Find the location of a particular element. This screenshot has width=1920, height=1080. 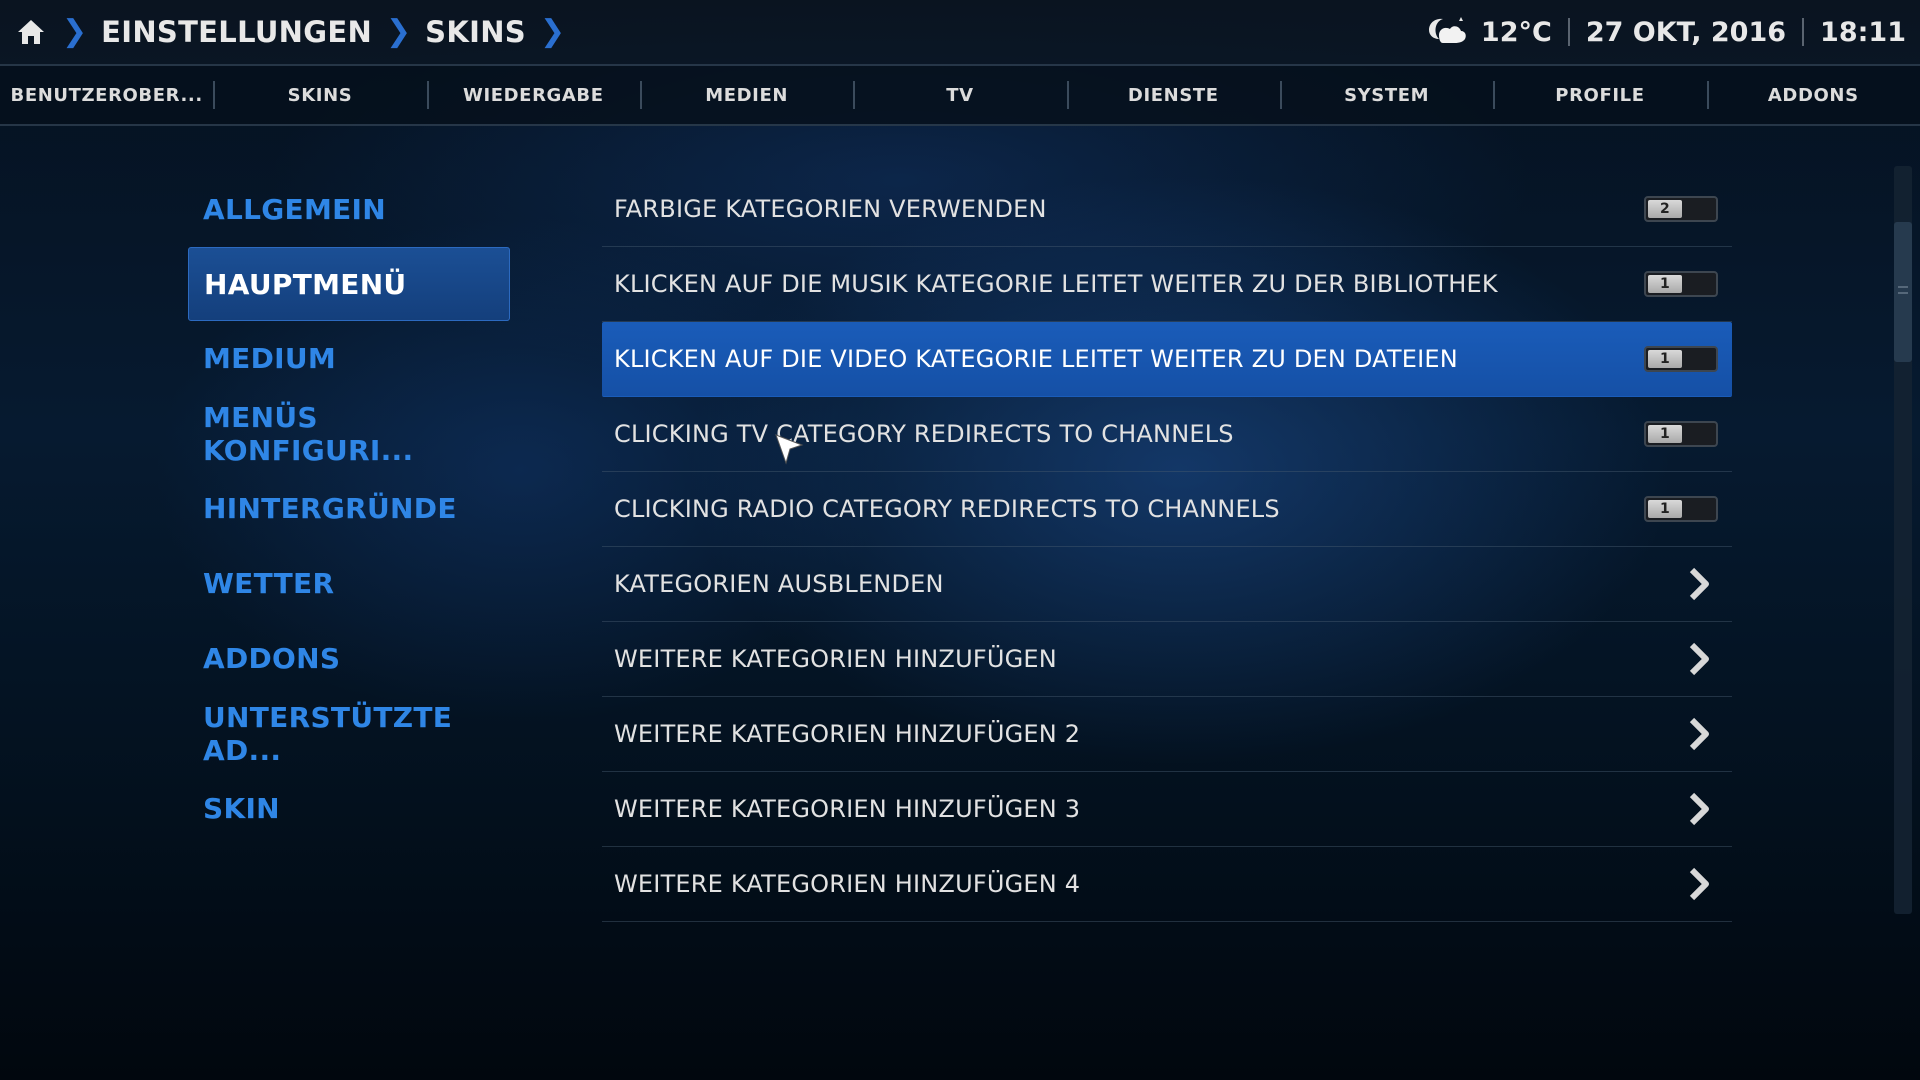

breadcrumb-item-einstellungen: EINSTELLUNGEN is located at coordinates (236, 32).